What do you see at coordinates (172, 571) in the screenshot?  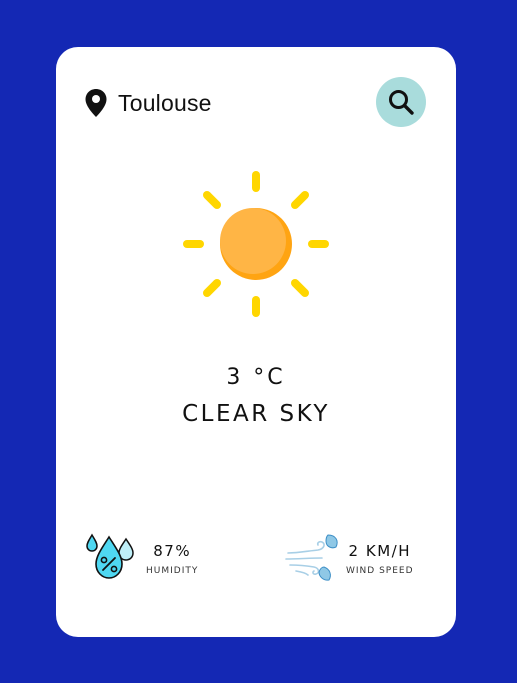 I see `humidity-label: HUMIDITY` at bounding box center [172, 571].